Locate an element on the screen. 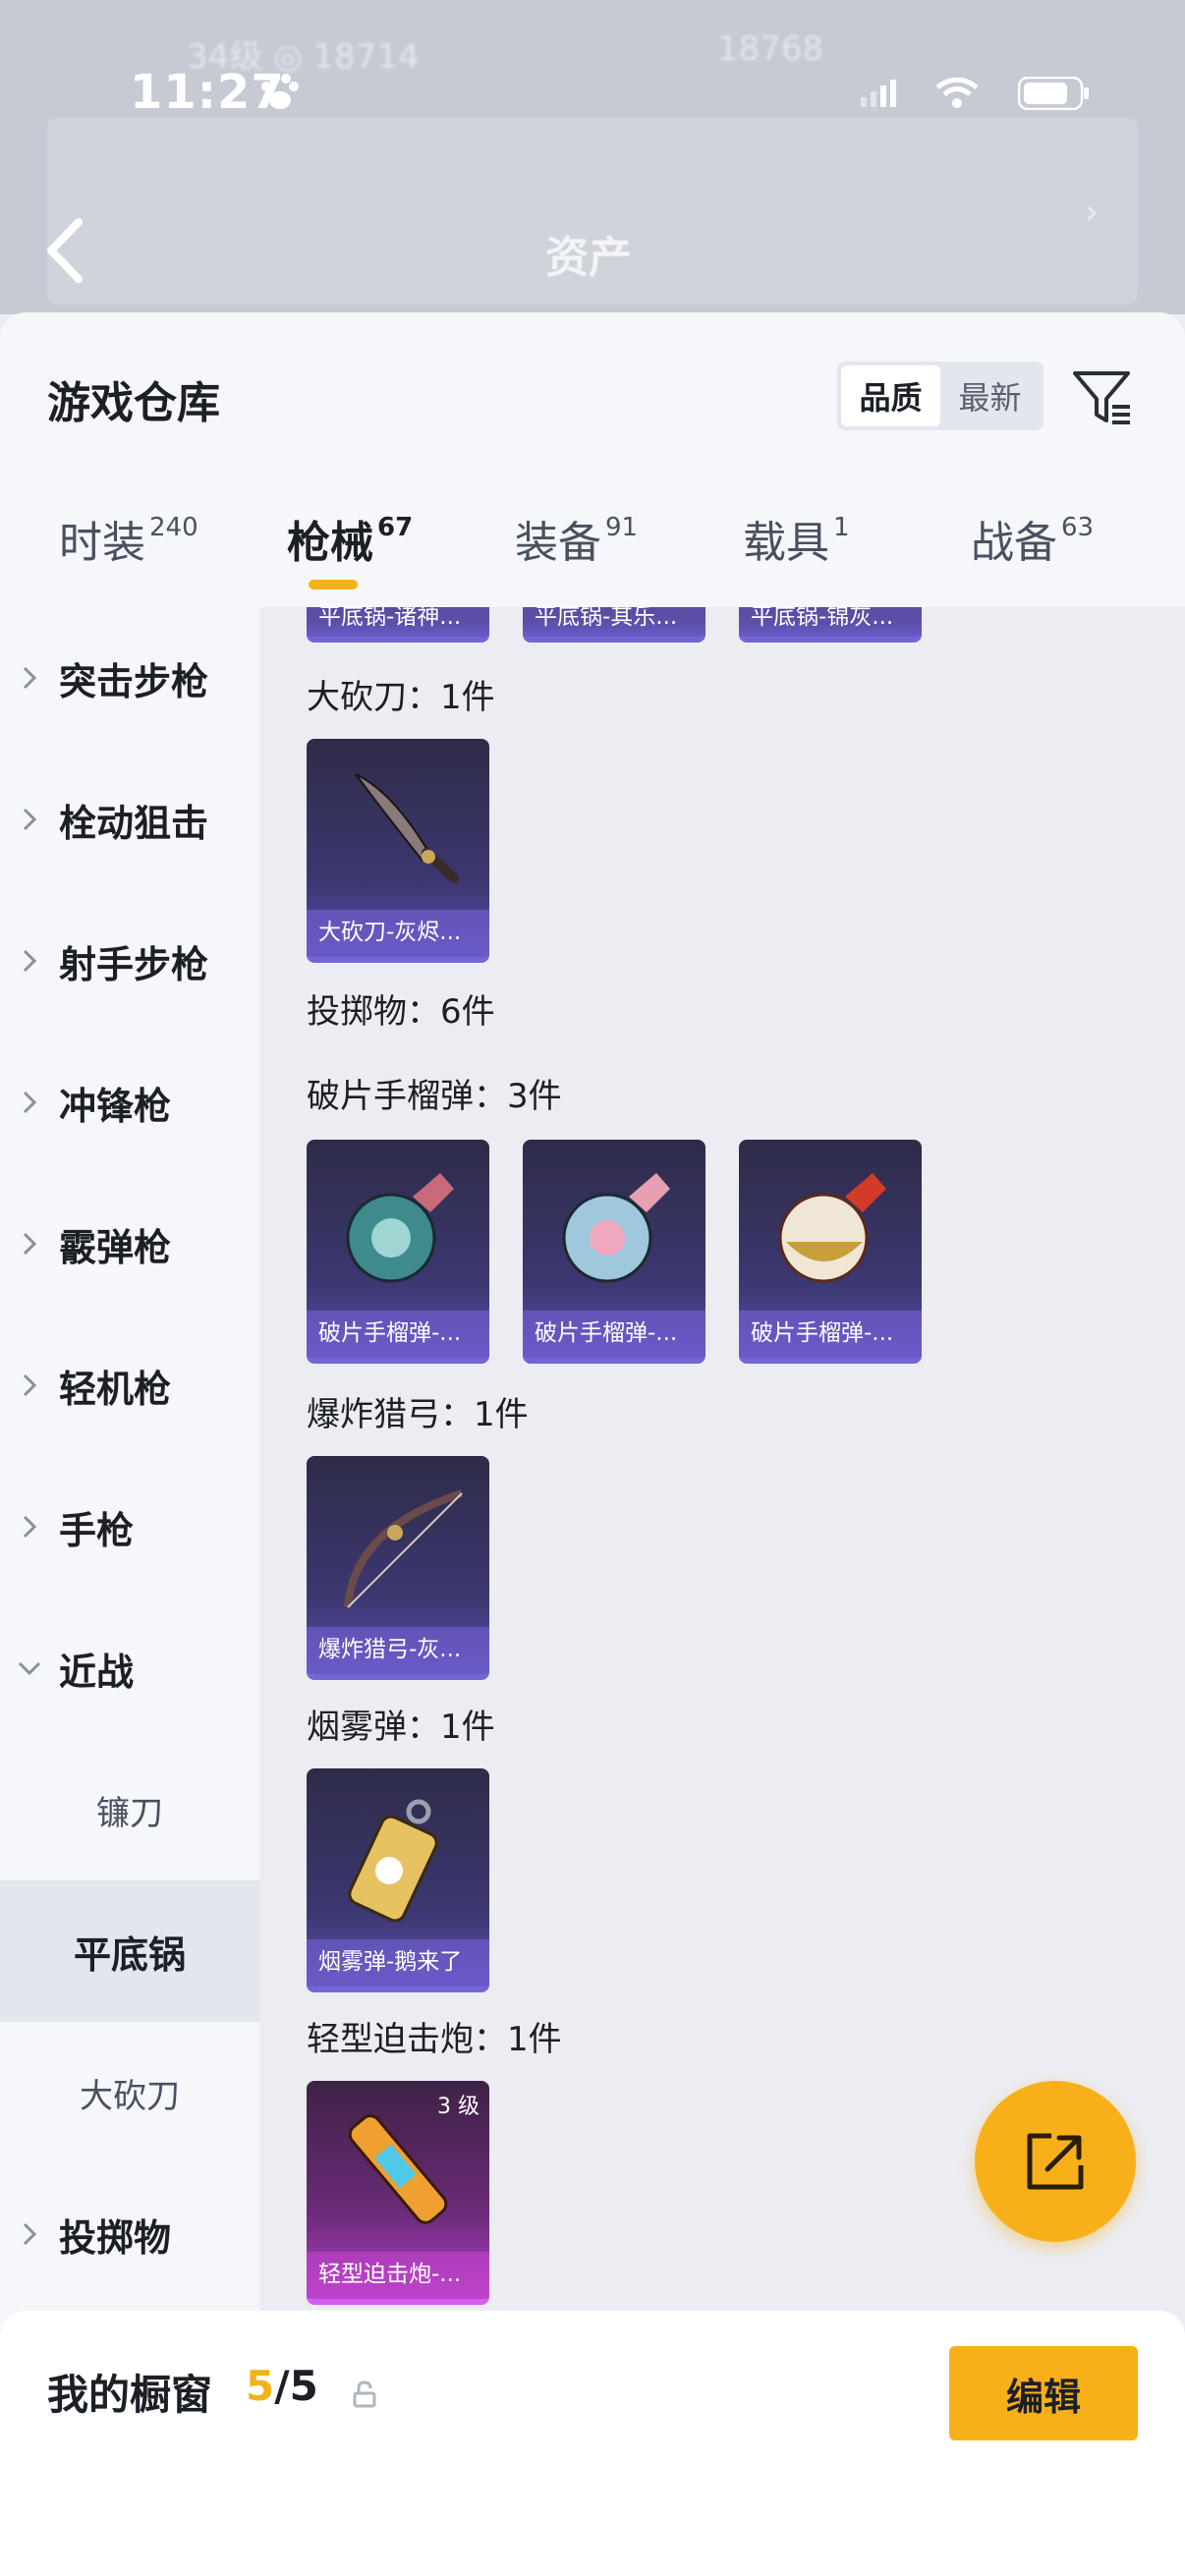  tab-firearms: 枪械 67 is located at coordinates (350, 538).